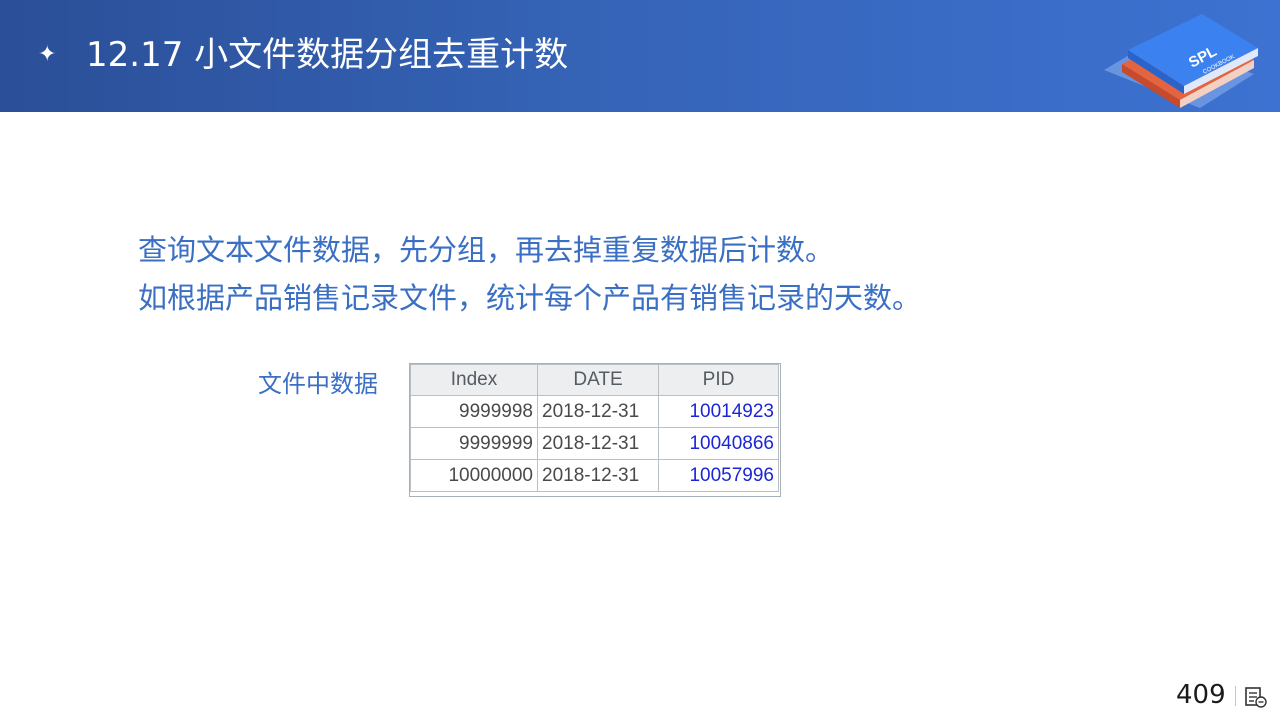  What do you see at coordinates (1235, 696) in the screenshot?
I see `footer-divider` at bounding box center [1235, 696].